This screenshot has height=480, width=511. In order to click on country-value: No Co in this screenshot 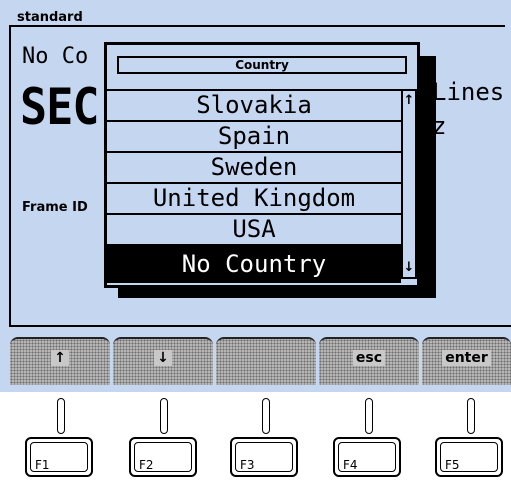, I will do `click(55, 56)`.